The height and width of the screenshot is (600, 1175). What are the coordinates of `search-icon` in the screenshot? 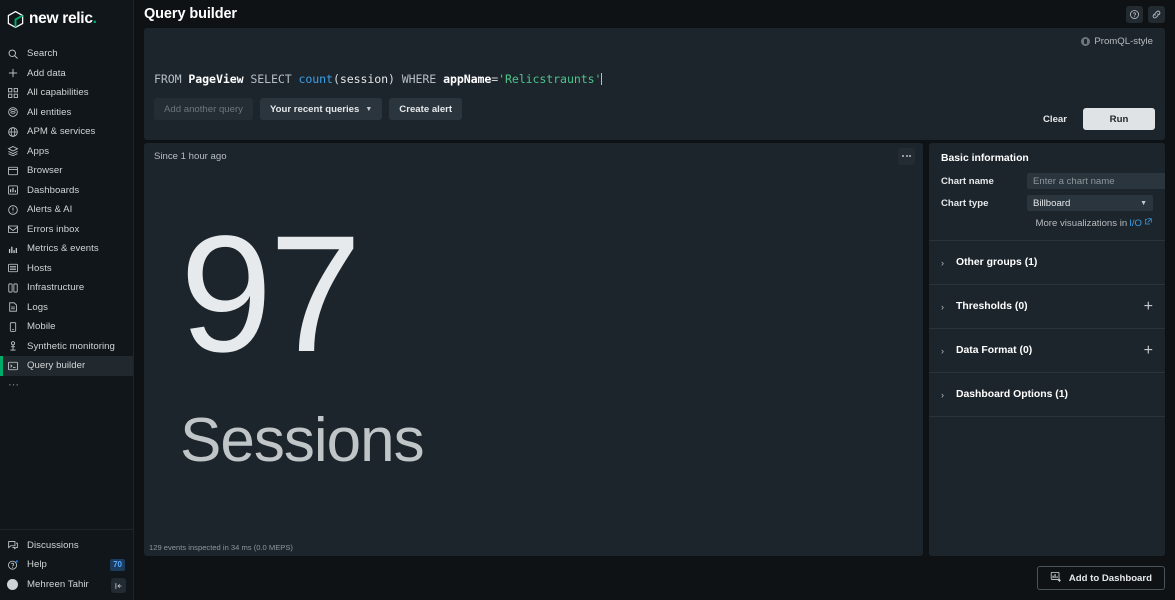 It's located at (12, 53).